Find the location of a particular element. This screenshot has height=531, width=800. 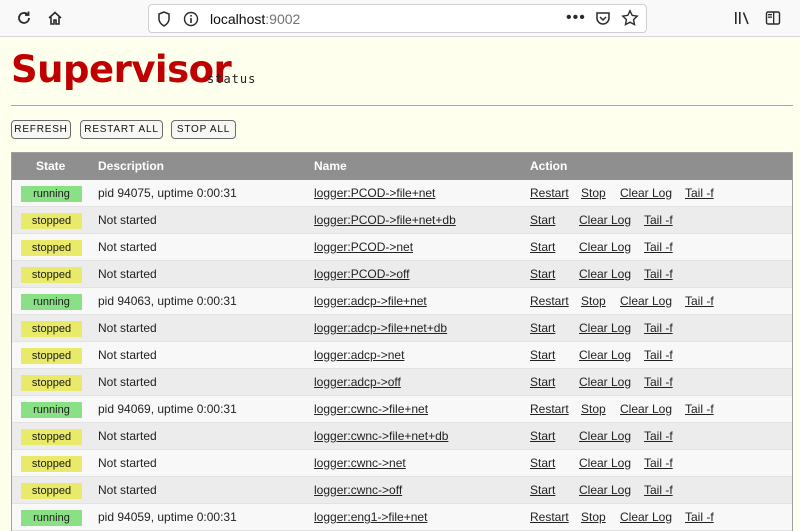

process-name-link: logger:PCOD->file+net+db is located at coordinates (385, 220).